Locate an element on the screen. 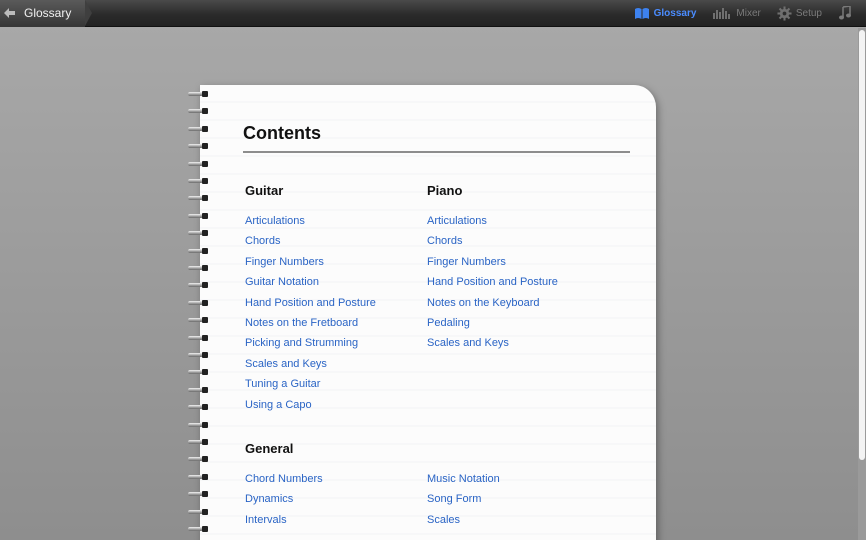  tab-songs is located at coordinates (848, 13).